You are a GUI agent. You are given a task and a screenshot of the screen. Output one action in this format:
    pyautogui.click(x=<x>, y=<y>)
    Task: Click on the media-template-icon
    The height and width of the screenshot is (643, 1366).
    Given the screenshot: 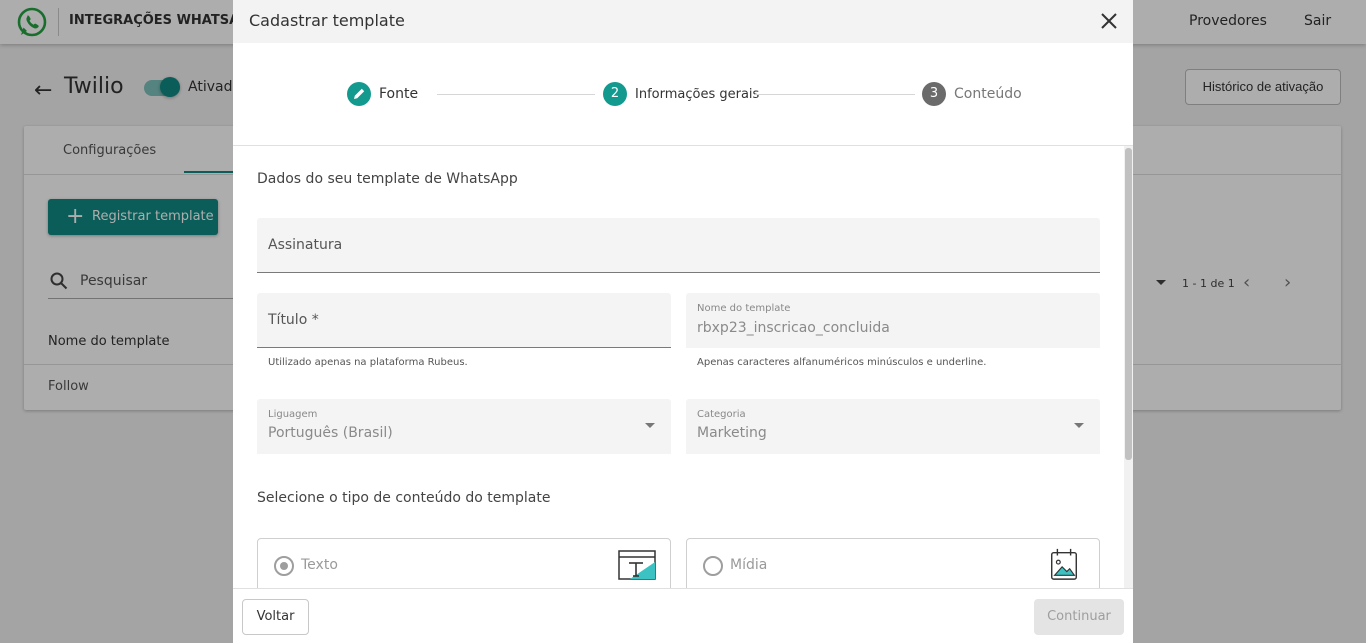 What is the action you would take?
    pyautogui.click(x=1064, y=564)
    